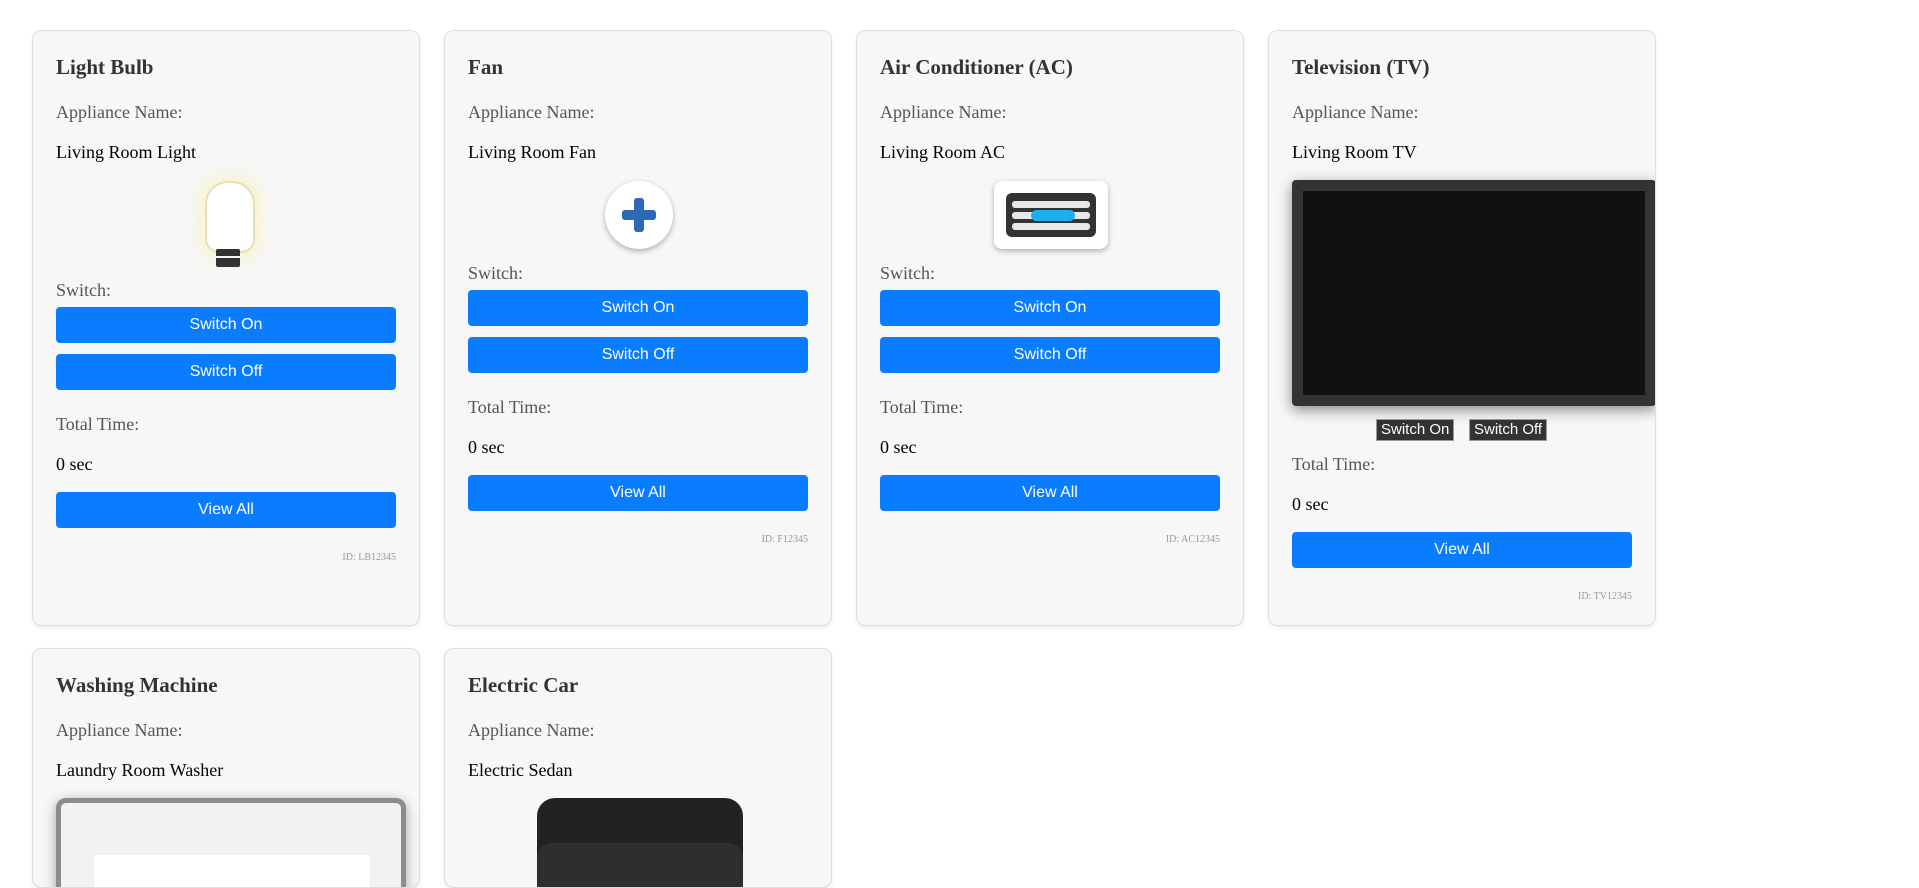 The width and height of the screenshot is (1919, 888). What do you see at coordinates (1354, 152) in the screenshot?
I see `appliance-name-value: Living Room TV` at bounding box center [1354, 152].